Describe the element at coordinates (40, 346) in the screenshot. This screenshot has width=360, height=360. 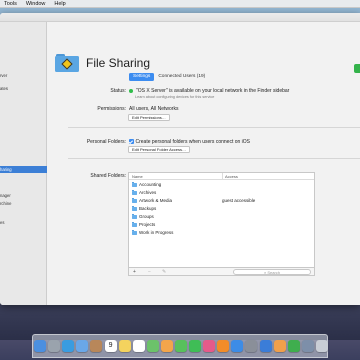
I see `finder-icon` at that location.